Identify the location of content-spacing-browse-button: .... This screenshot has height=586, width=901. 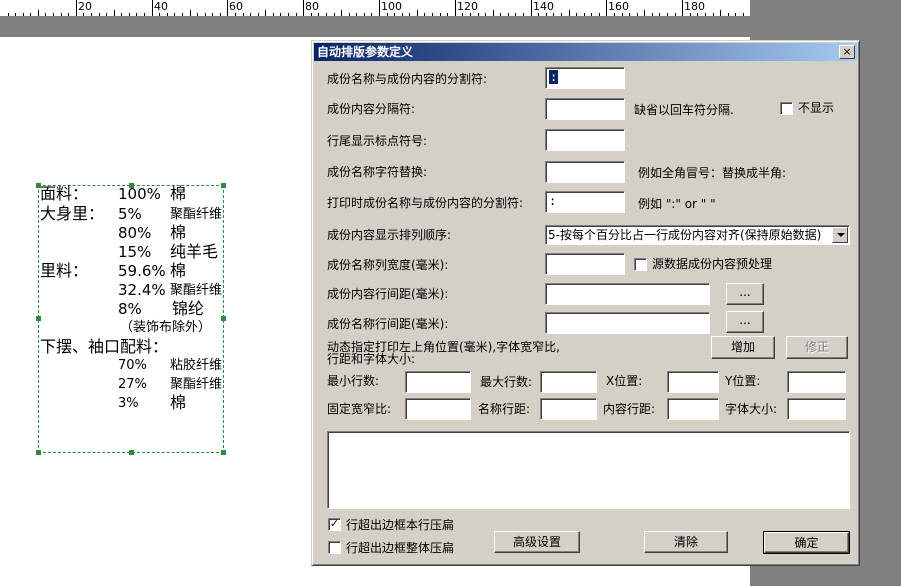
(745, 294).